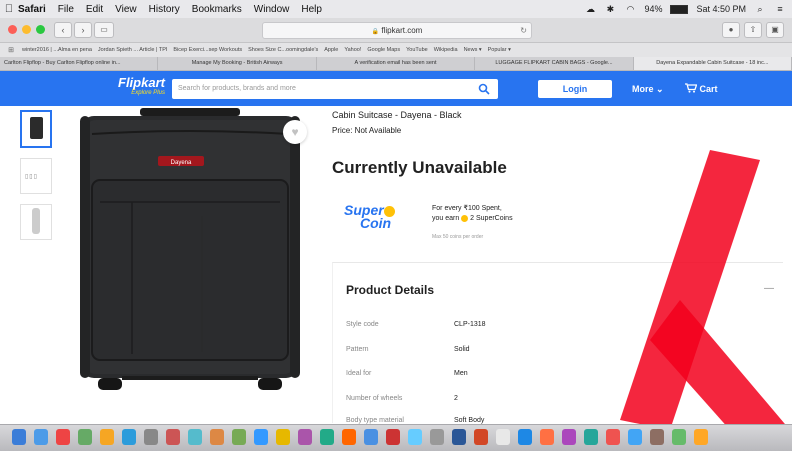  I want to click on favorite-folder: News ▾, so click(473, 50).